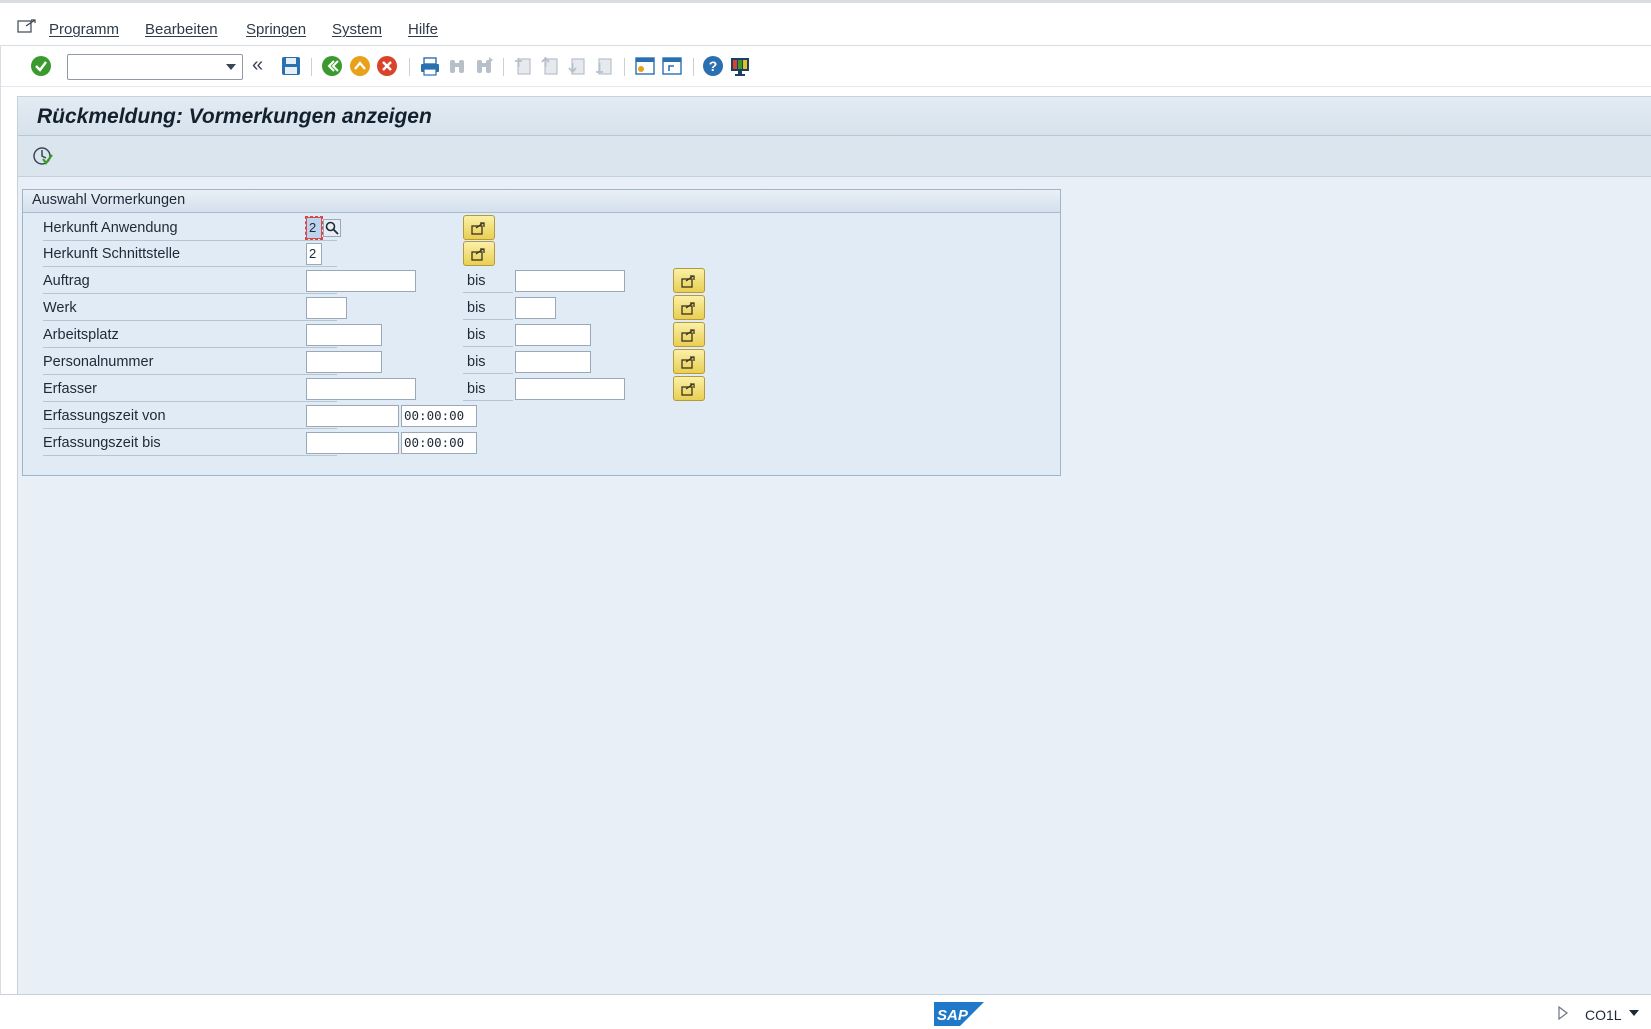 The height and width of the screenshot is (1029, 1651). What do you see at coordinates (553, 362) in the screenshot?
I see `personalnummer-to-input` at bounding box center [553, 362].